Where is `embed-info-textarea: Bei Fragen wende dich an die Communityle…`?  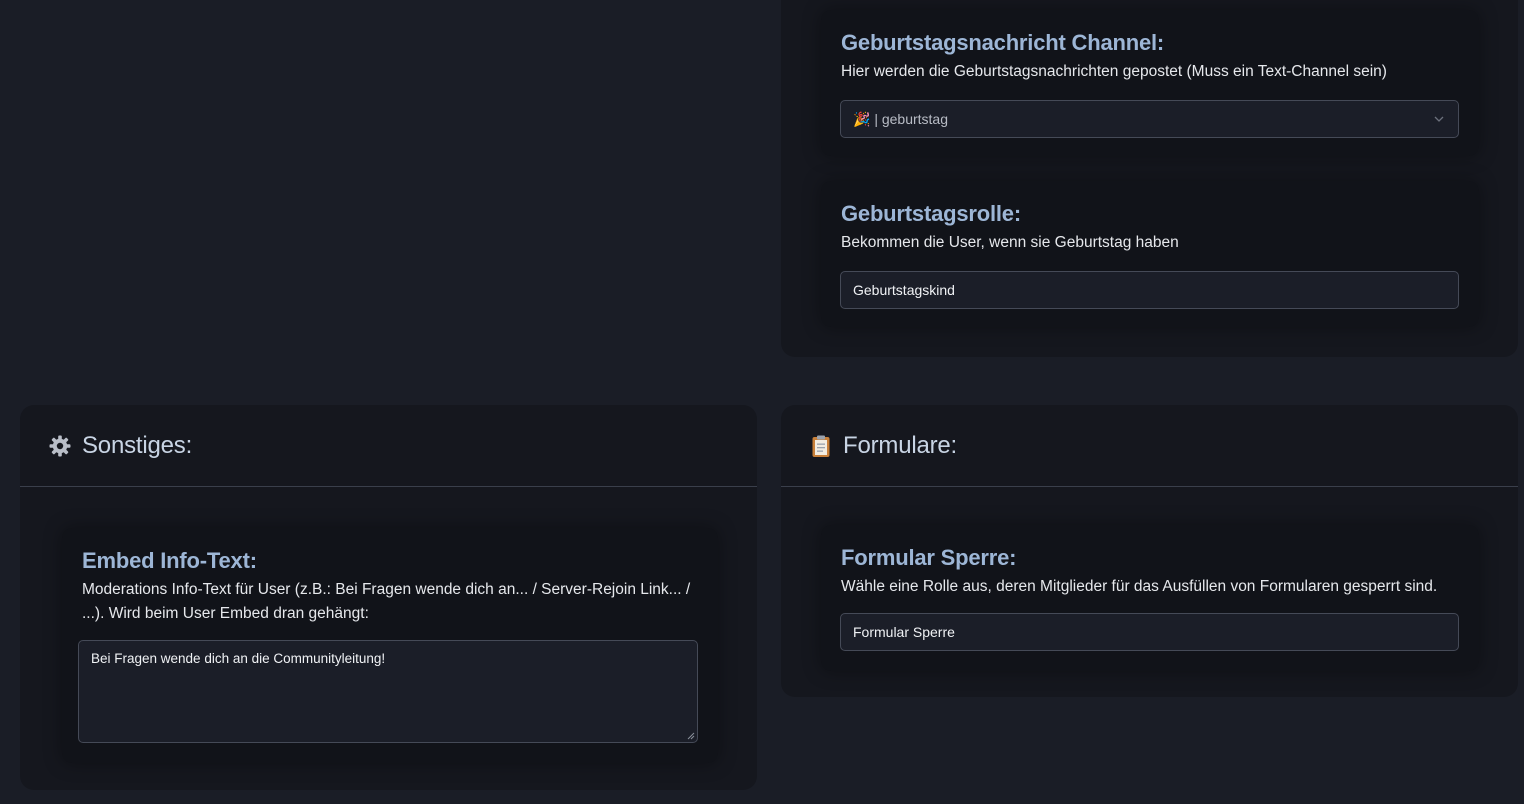
embed-info-textarea: Bei Fragen wende dich an die Communityle… is located at coordinates (388, 691).